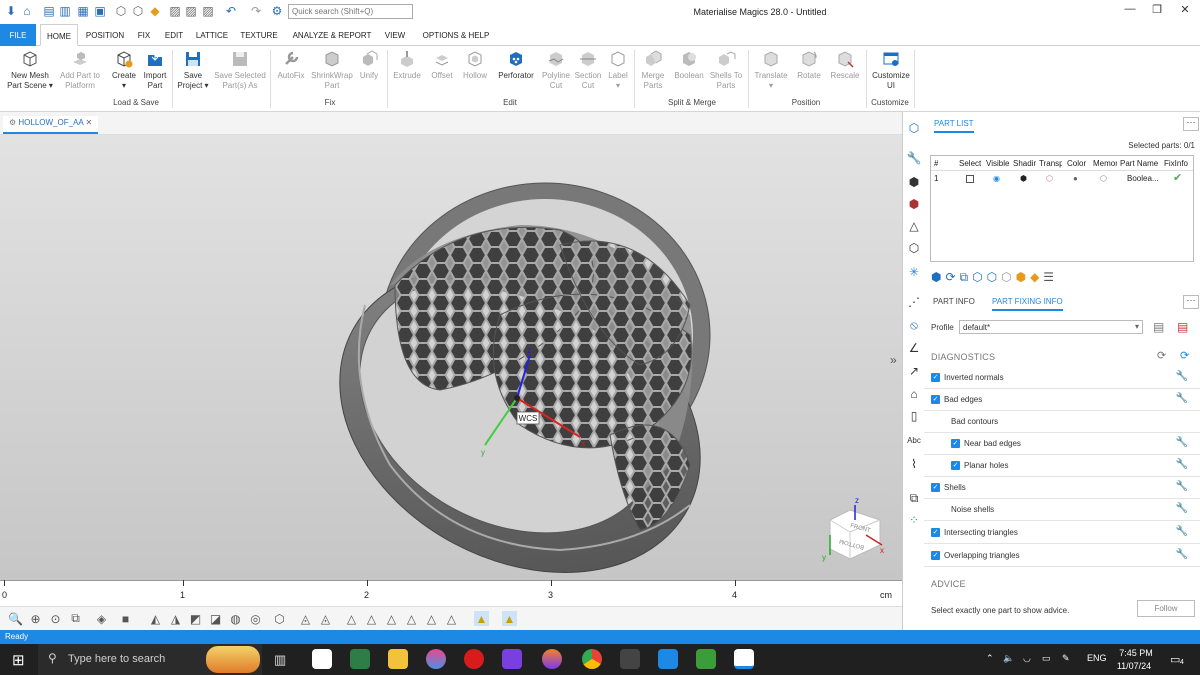  Describe the element at coordinates (59, 35) in the screenshot. I see `tab-home: HOME` at that location.